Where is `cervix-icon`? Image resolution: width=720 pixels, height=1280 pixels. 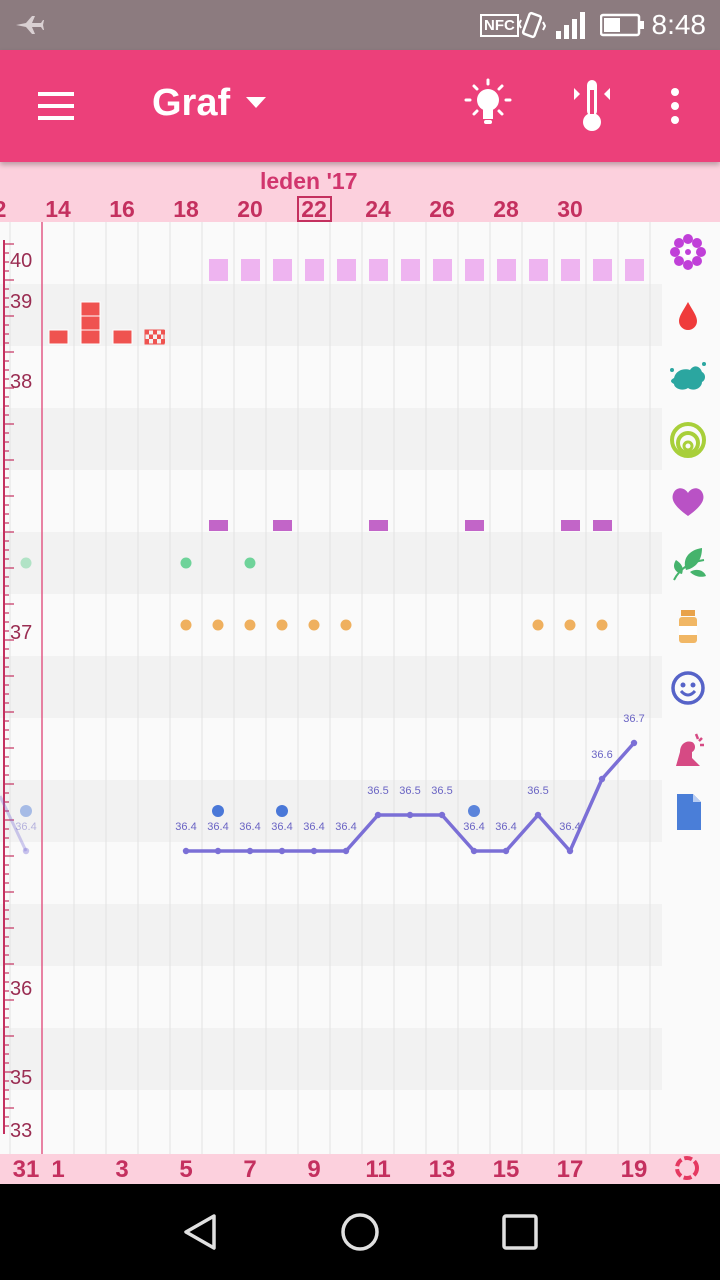 cervix-icon is located at coordinates (688, 440).